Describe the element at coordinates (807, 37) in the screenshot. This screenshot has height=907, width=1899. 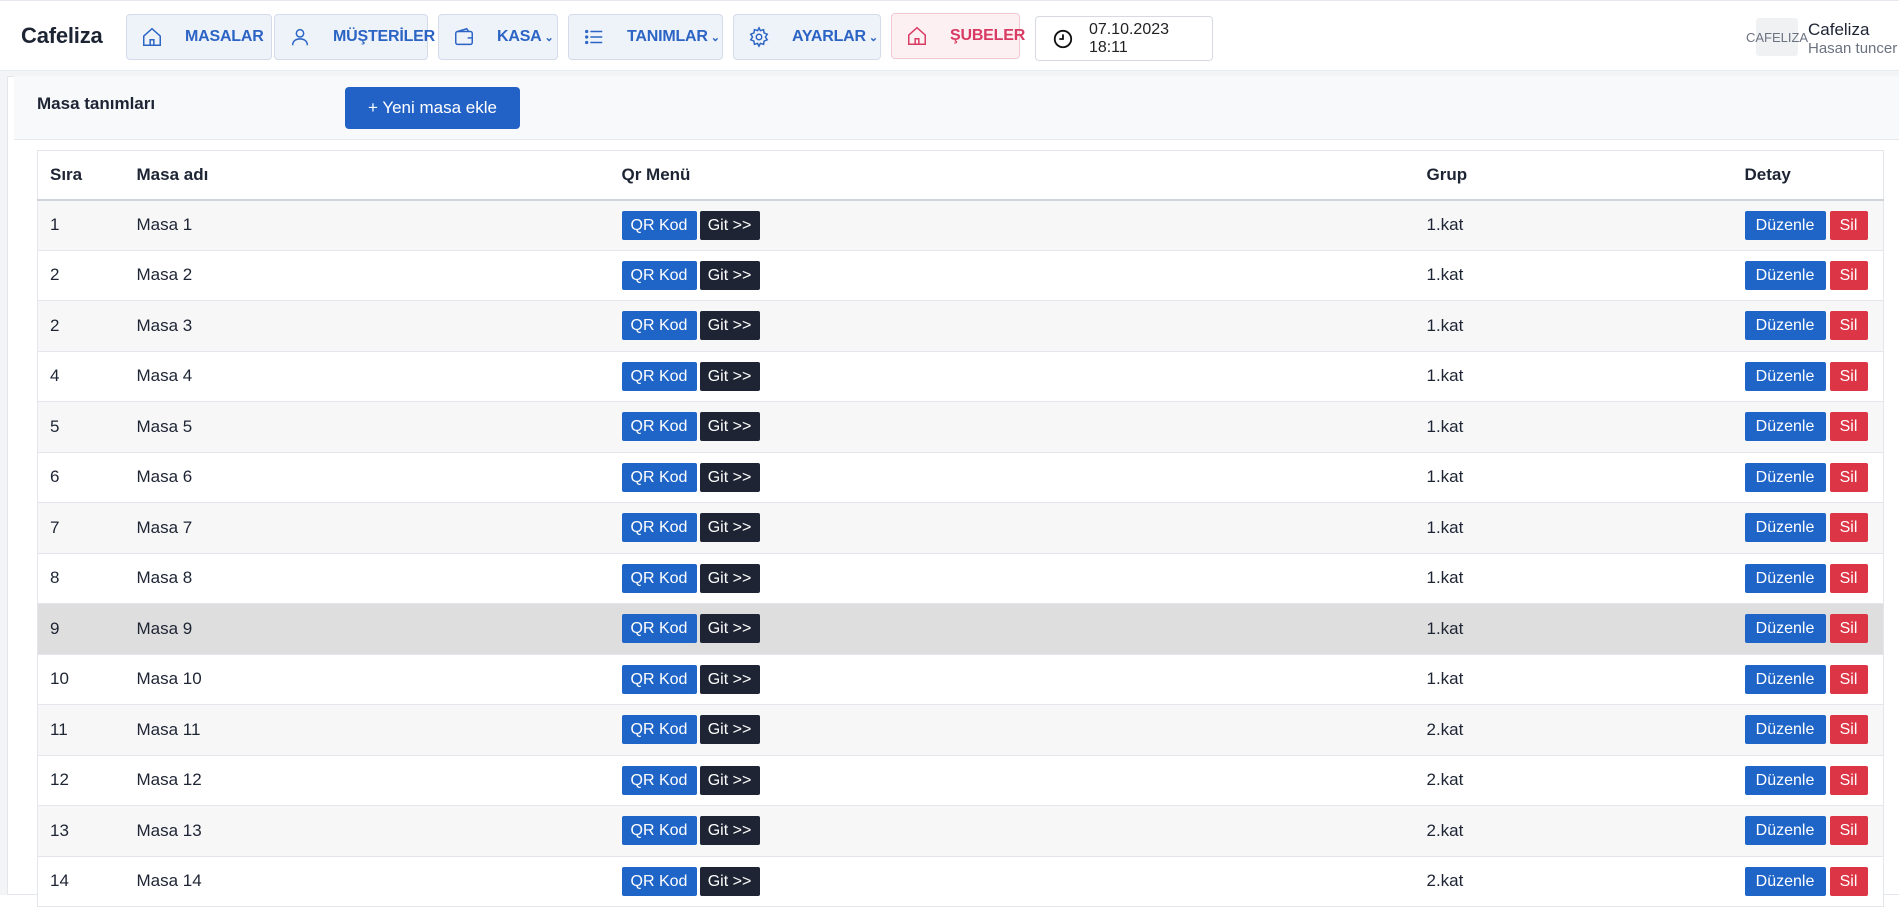
I see `nav-ayarlar-button: AYARLAR ⌄` at that location.